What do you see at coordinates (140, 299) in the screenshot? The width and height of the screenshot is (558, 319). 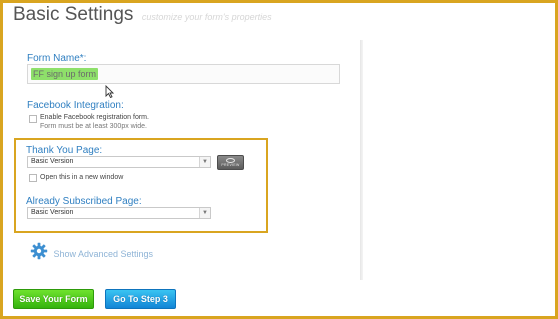 I see `go-to-step-3-button: Go To Step 3` at bounding box center [140, 299].